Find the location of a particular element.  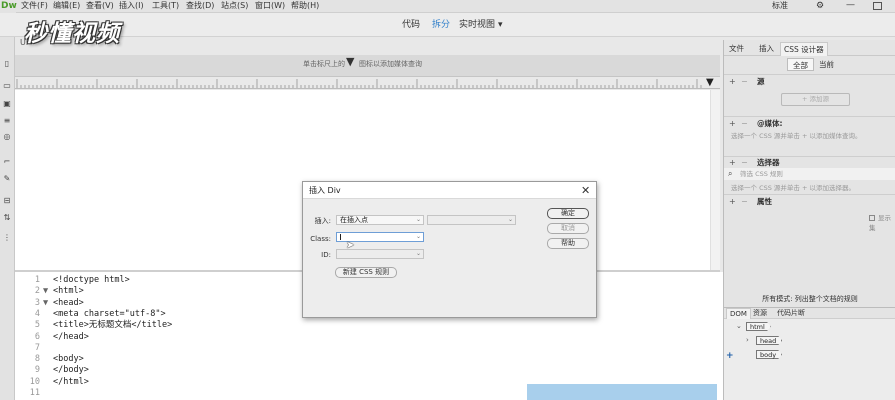

code-text: <meta charset="utf-8"> is located at coordinates (109, 314).